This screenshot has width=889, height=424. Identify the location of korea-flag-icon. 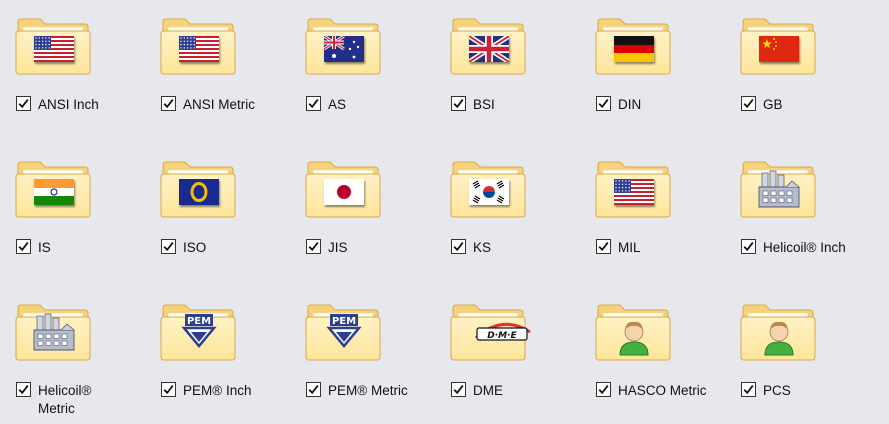
(489, 192).